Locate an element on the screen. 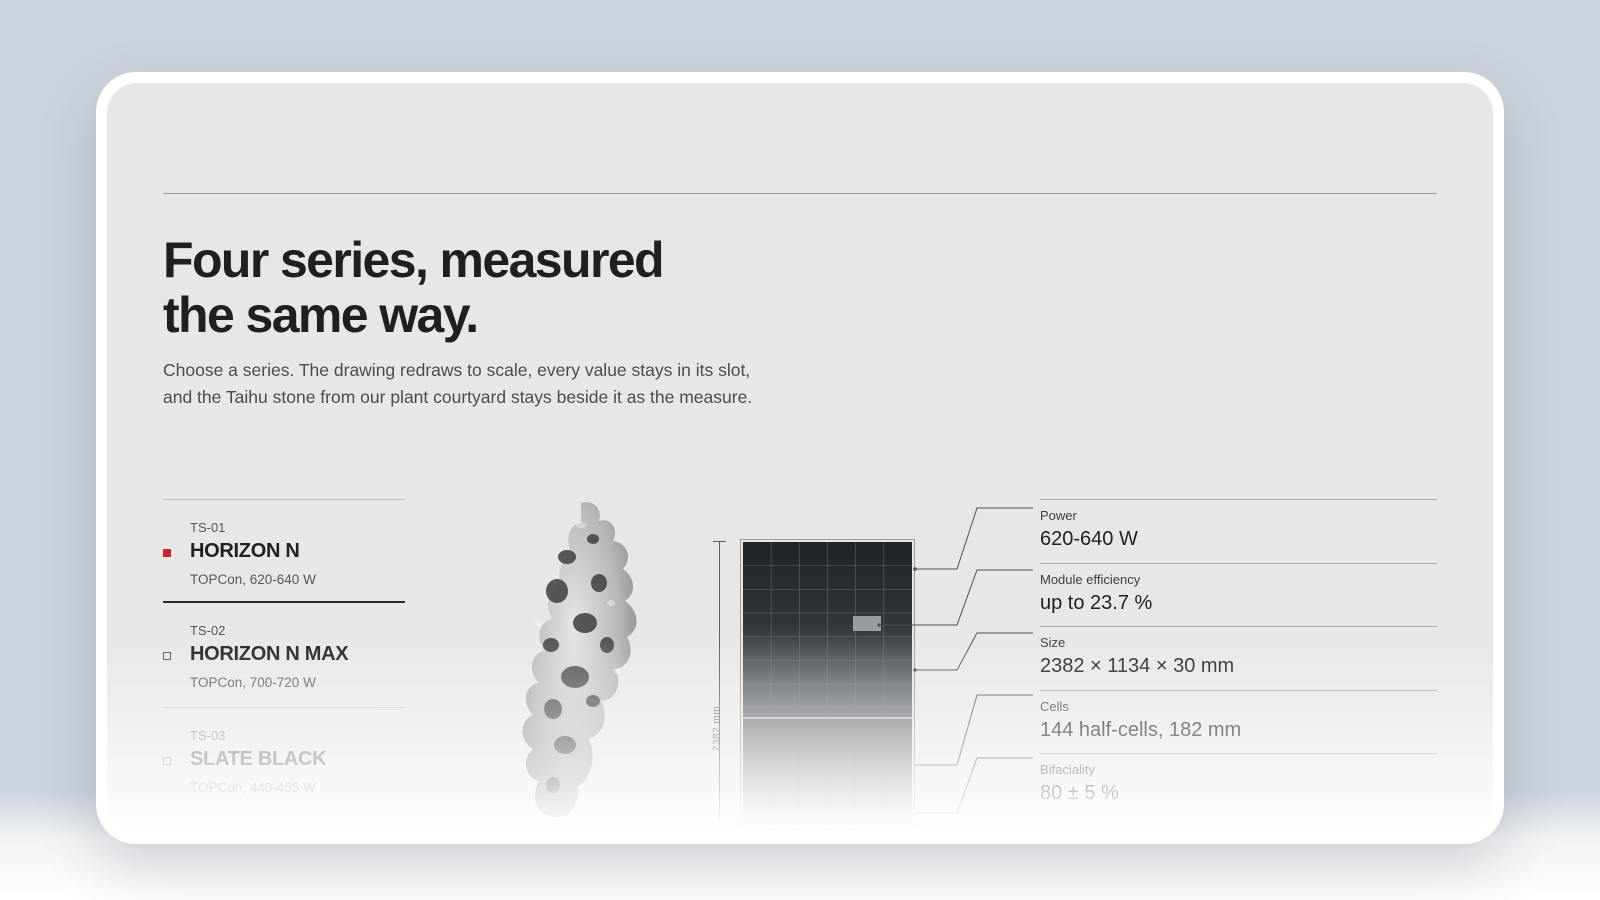  series-code: TS-02 is located at coordinates (208, 630).